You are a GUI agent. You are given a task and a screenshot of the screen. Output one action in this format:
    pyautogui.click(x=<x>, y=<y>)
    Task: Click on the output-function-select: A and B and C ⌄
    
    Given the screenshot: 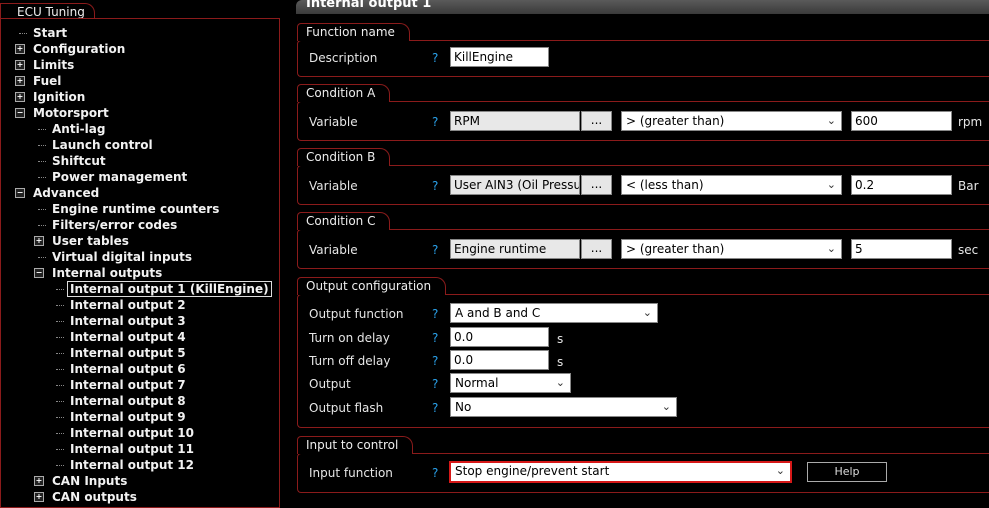 What is the action you would take?
    pyautogui.click(x=554, y=313)
    